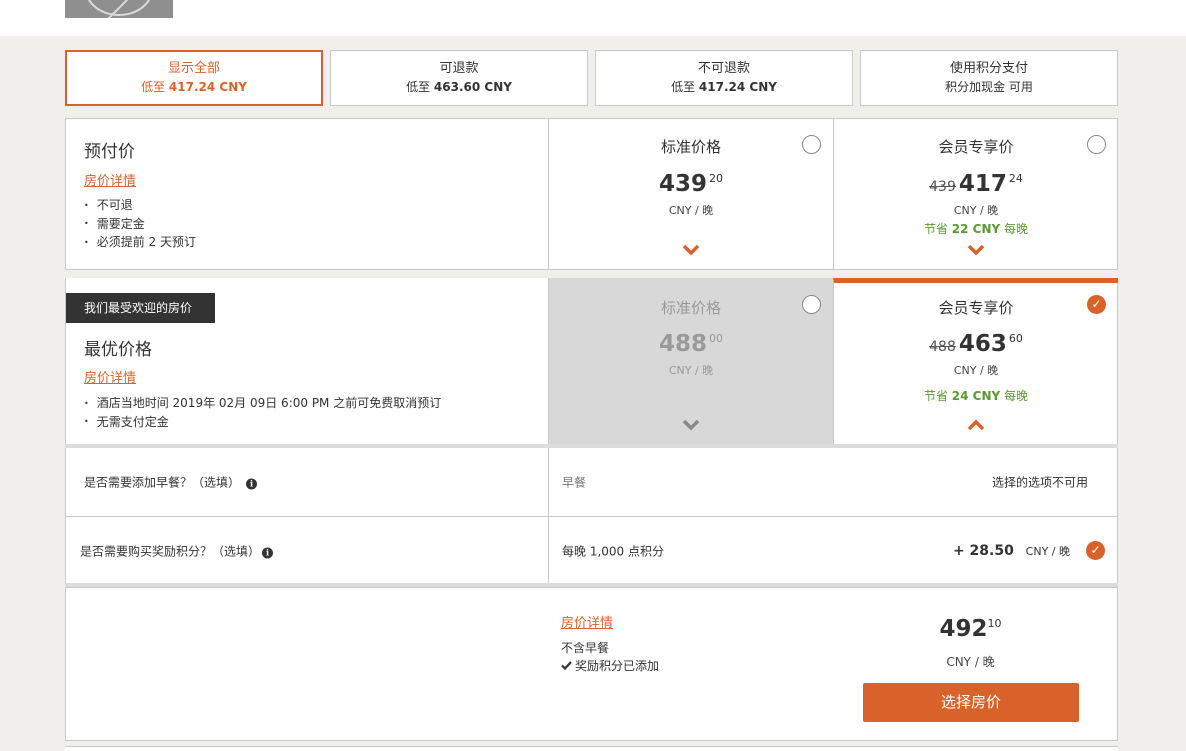 The image size is (1186, 751). I want to click on points-price: + 28.50 CNY / 晚, so click(1011, 551).